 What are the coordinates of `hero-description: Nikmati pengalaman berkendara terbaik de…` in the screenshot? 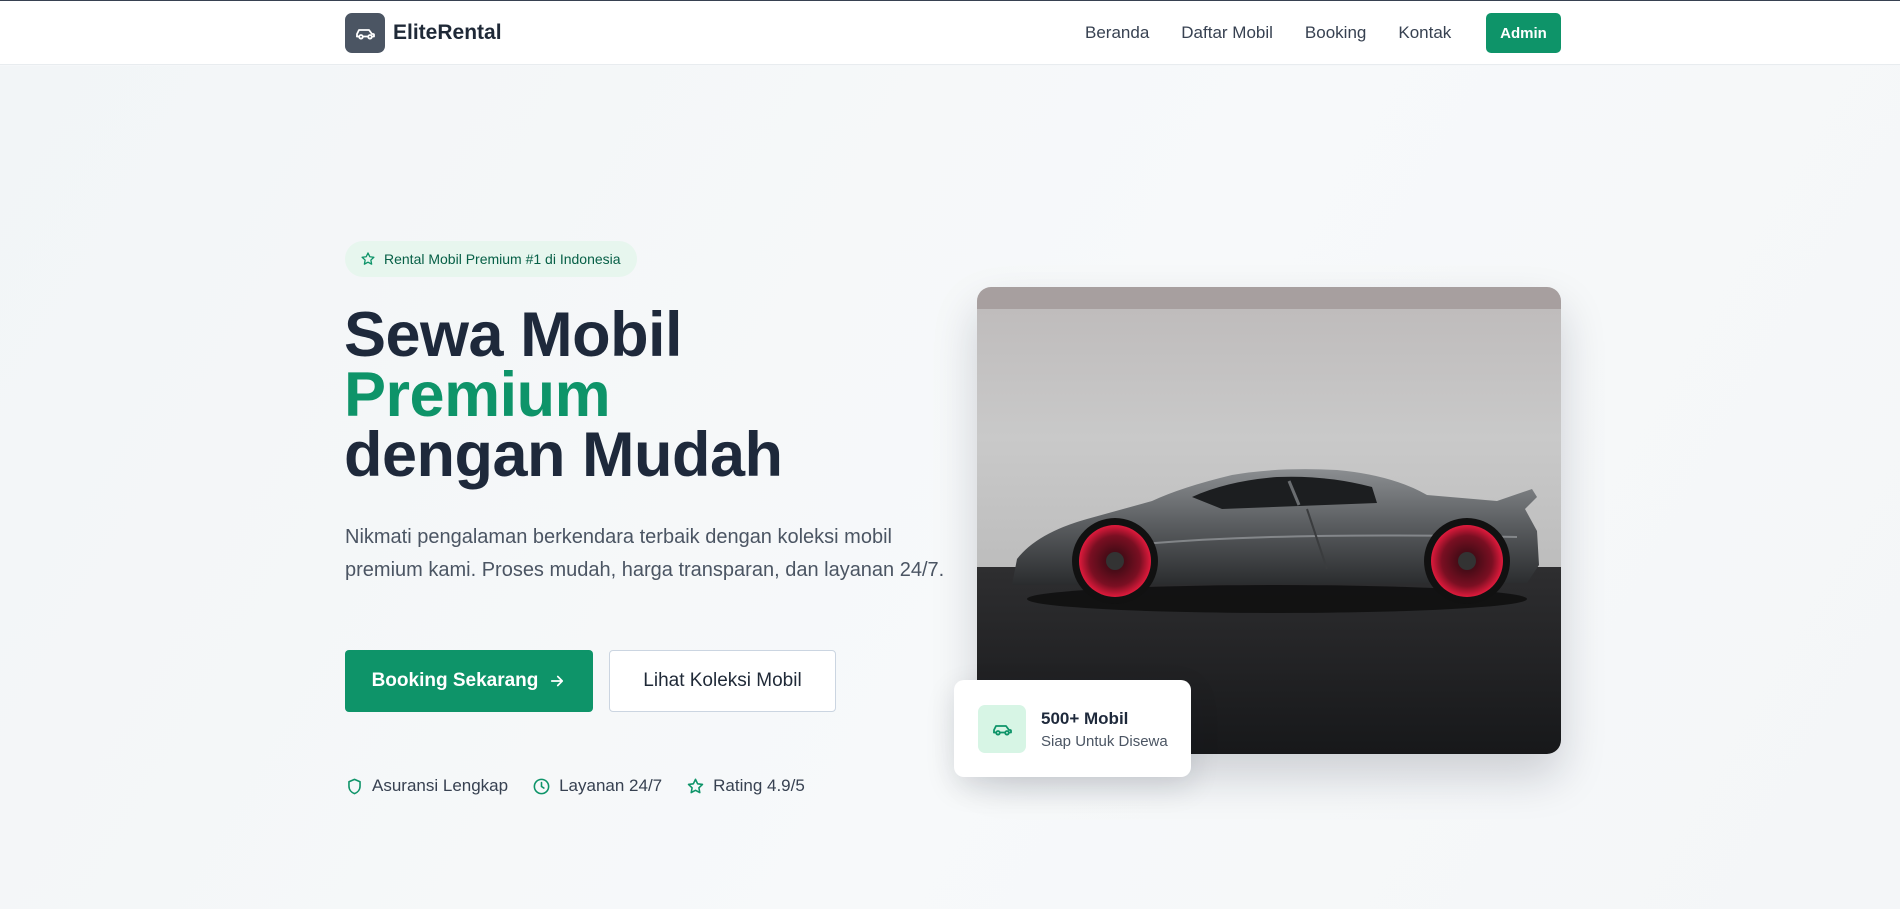 It's located at (645, 553).